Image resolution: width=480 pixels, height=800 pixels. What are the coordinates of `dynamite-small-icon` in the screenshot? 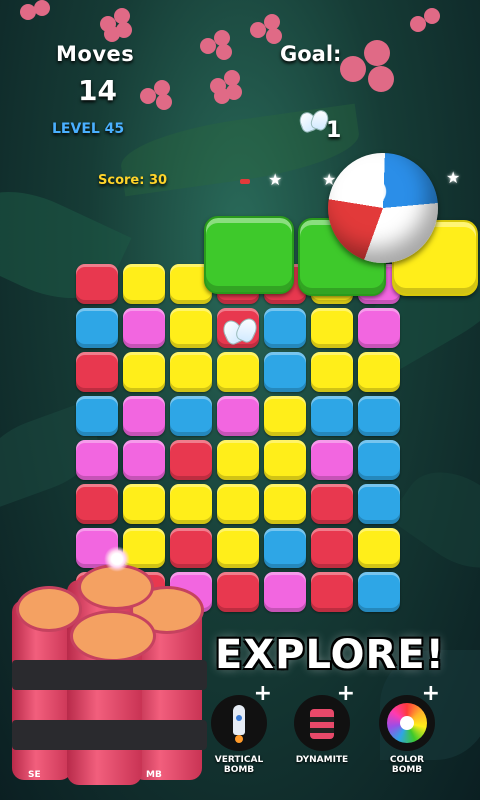 It's located at (322, 723).